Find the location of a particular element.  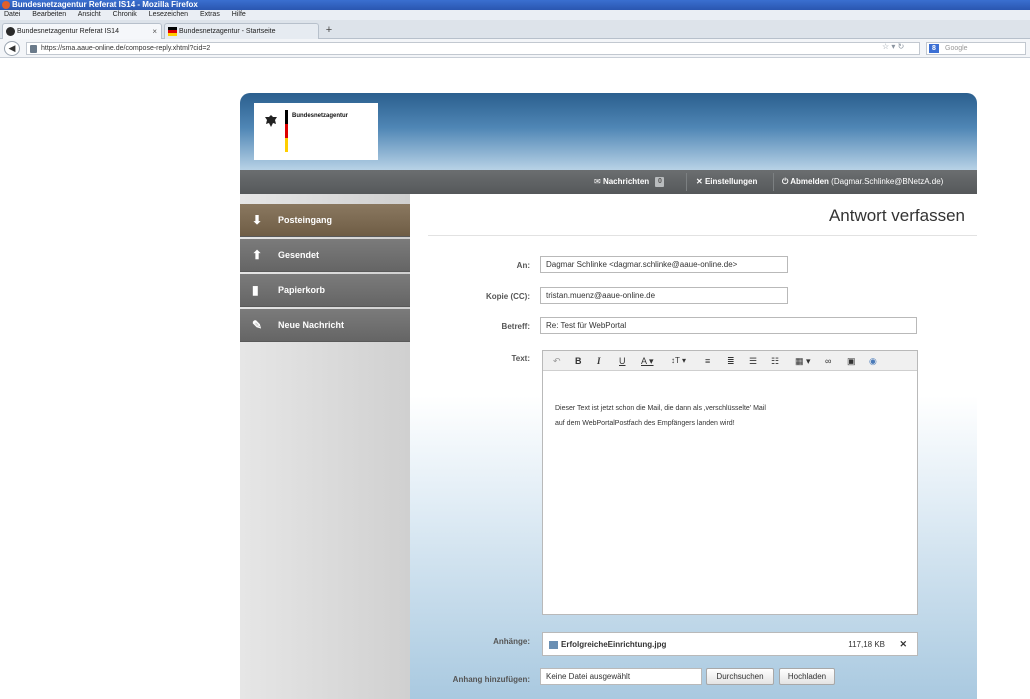

reload-icon: ↻ is located at coordinates (901, 46).